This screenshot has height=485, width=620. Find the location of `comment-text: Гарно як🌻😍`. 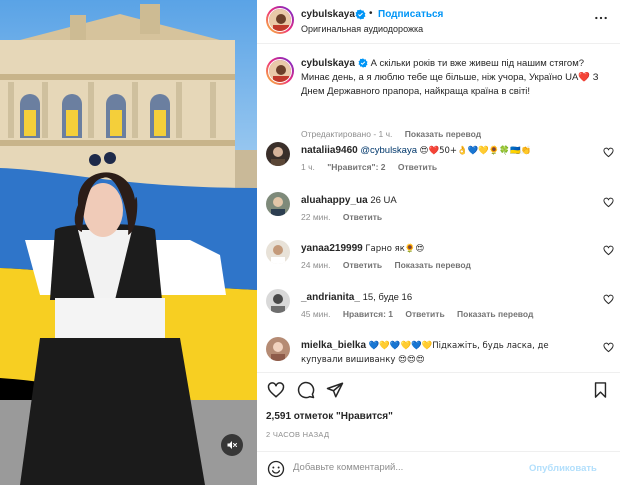

comment-text: Гарно як🌻😍 is located at coordinates (395, 249).